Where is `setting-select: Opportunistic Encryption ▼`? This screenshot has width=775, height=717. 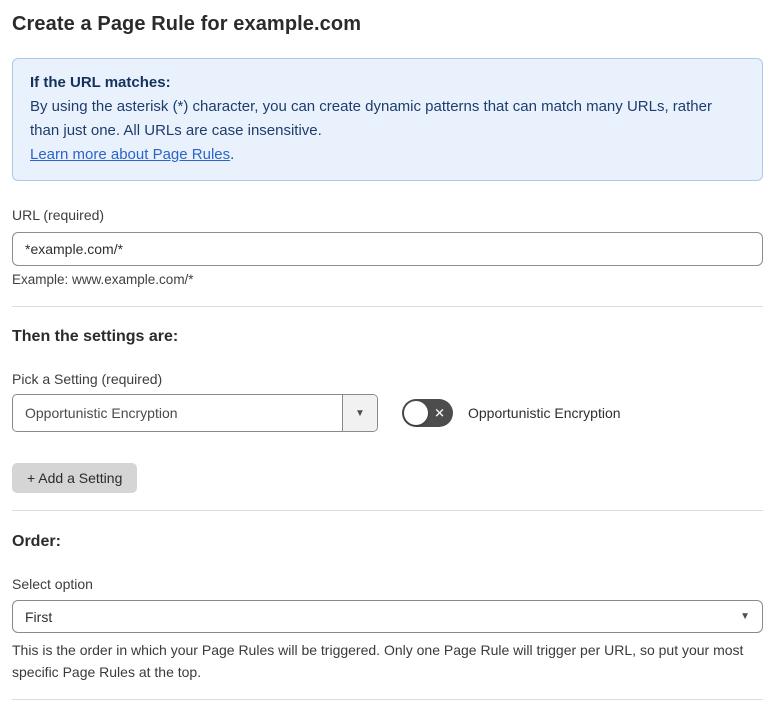
setting-select: Opportunistic Encryption ▼ is located at coordinates (195, 413).